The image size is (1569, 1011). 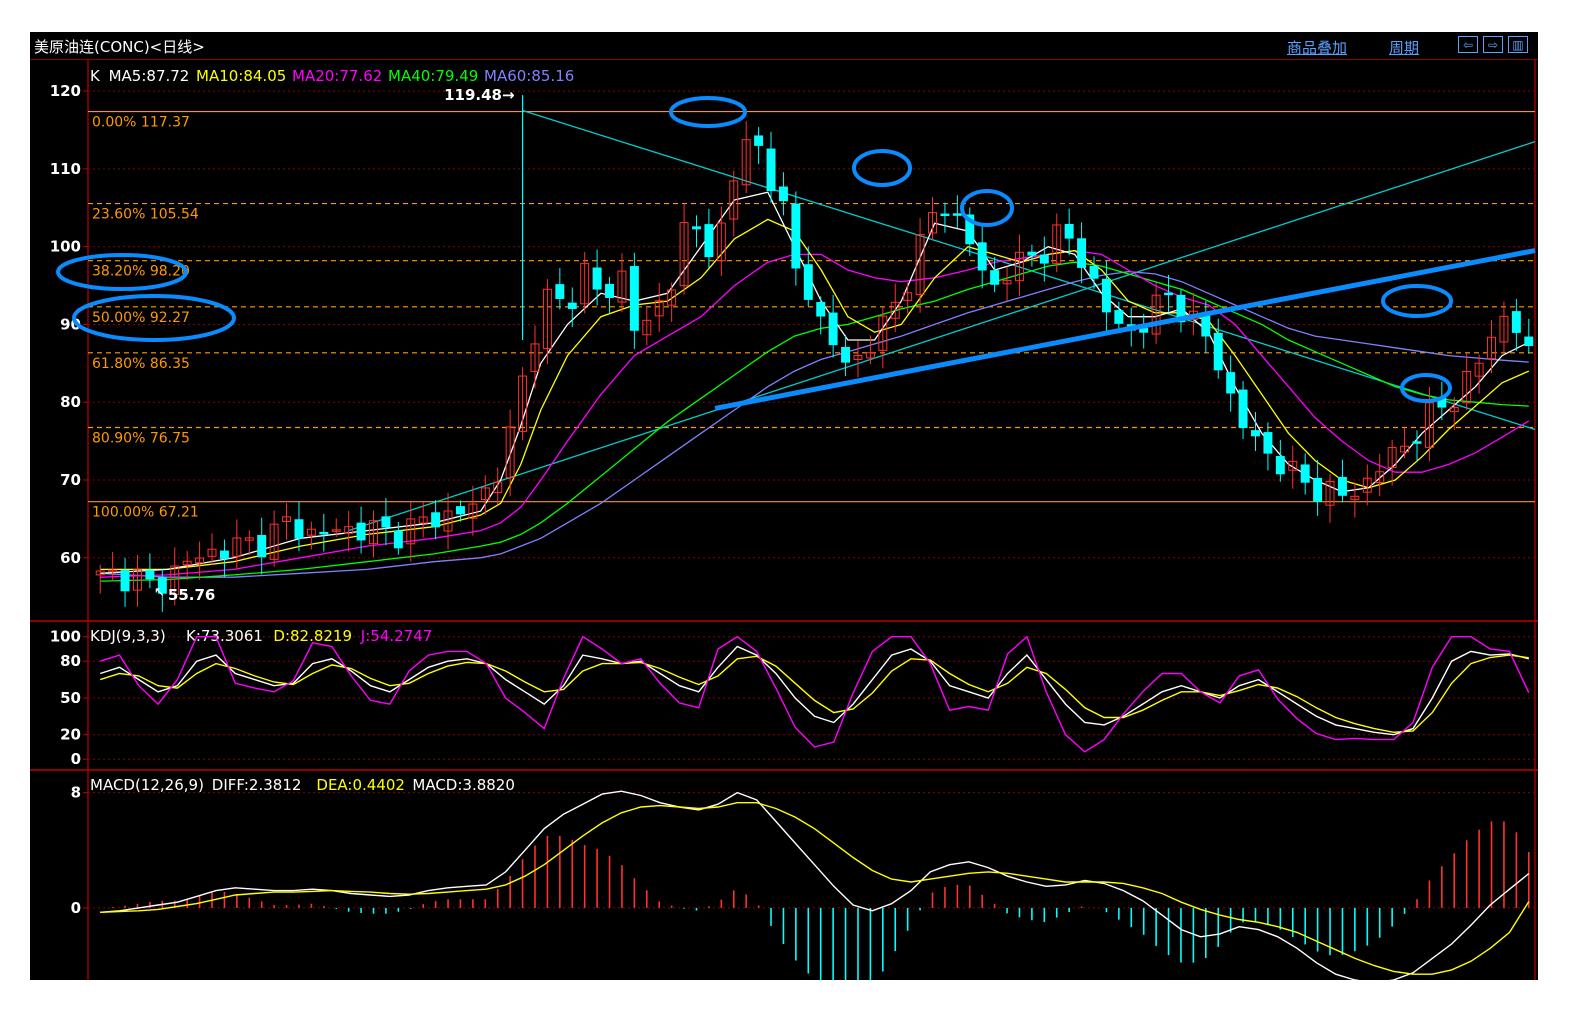 What do you see at coordinates (119, 47) in the screenshot?
I see `instrument-title: 美原油连(CONC)<日线>` at bounding box center [119, 47].